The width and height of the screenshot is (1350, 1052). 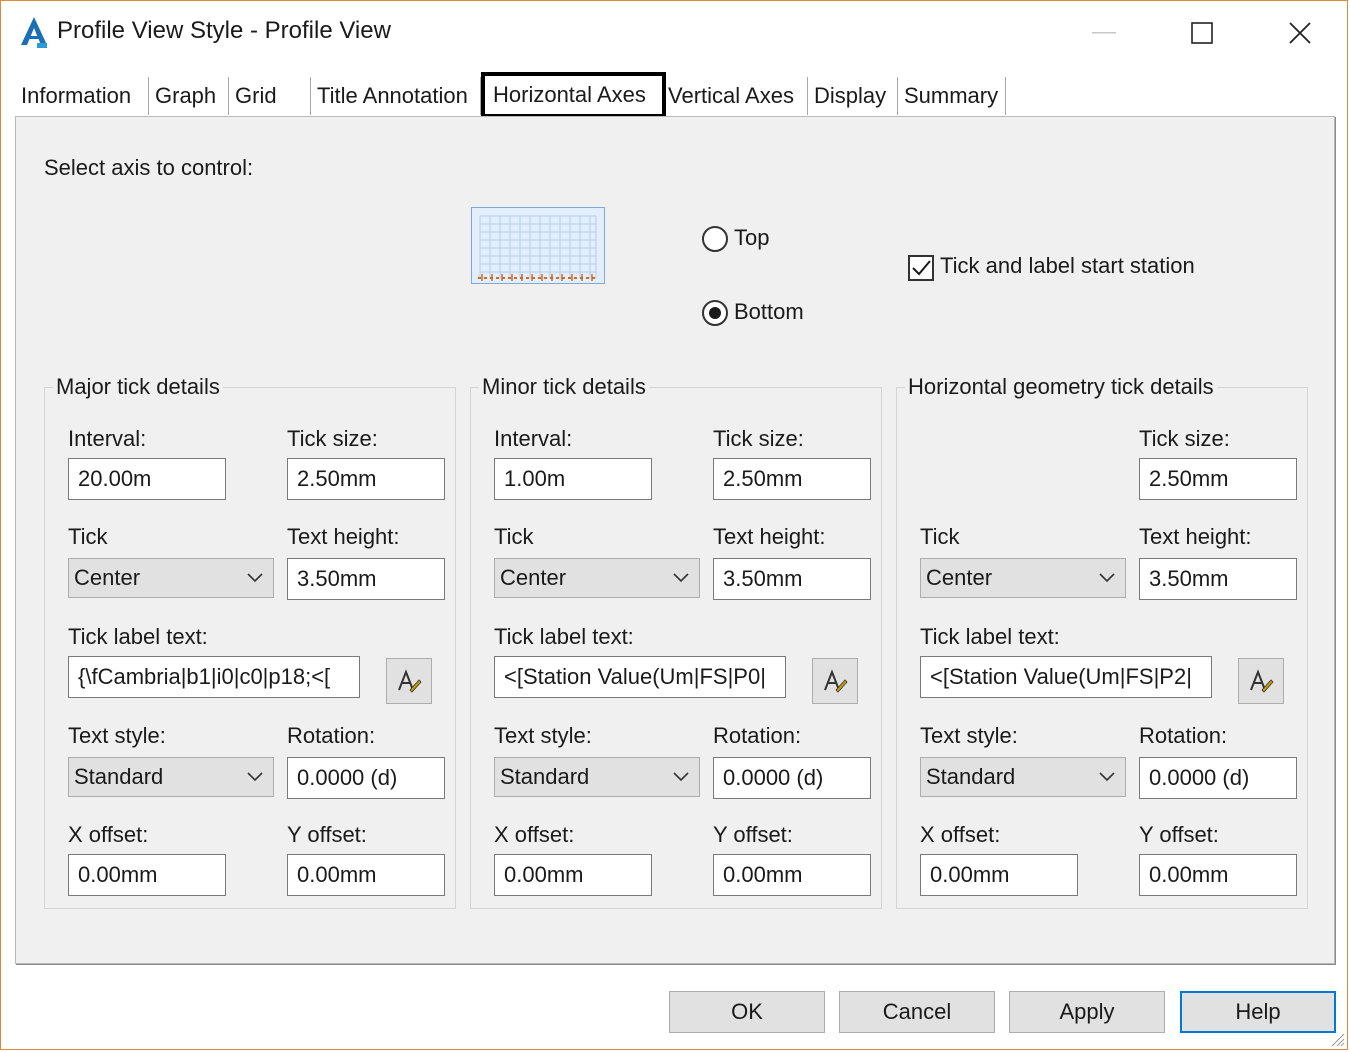 I want to click on minor-text-height-label: Text height:, so click(x=769, y=536).